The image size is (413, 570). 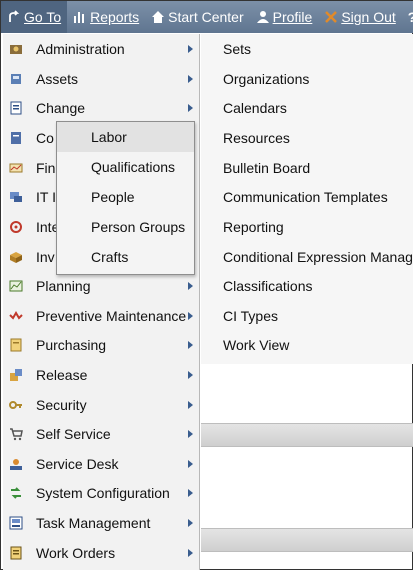 I want to click on financial-icon, so click(x=16, y=168).